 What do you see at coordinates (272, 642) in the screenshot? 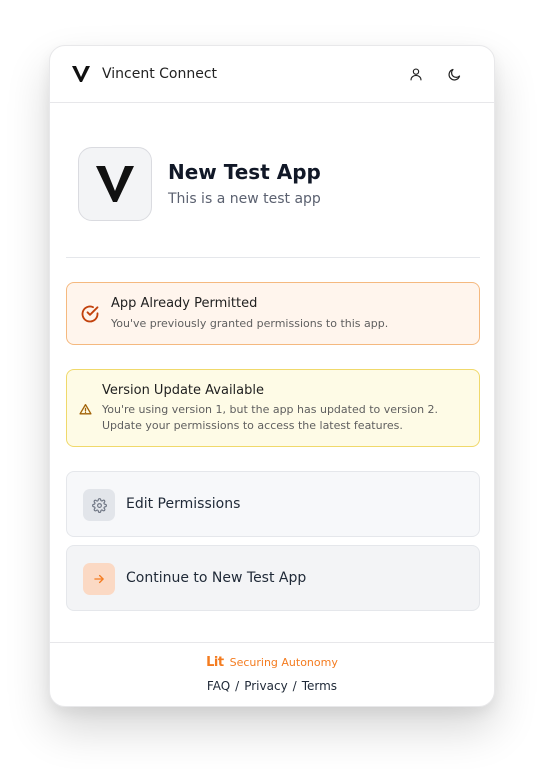
I see `footer-divider` at bounding box center [272, 642].